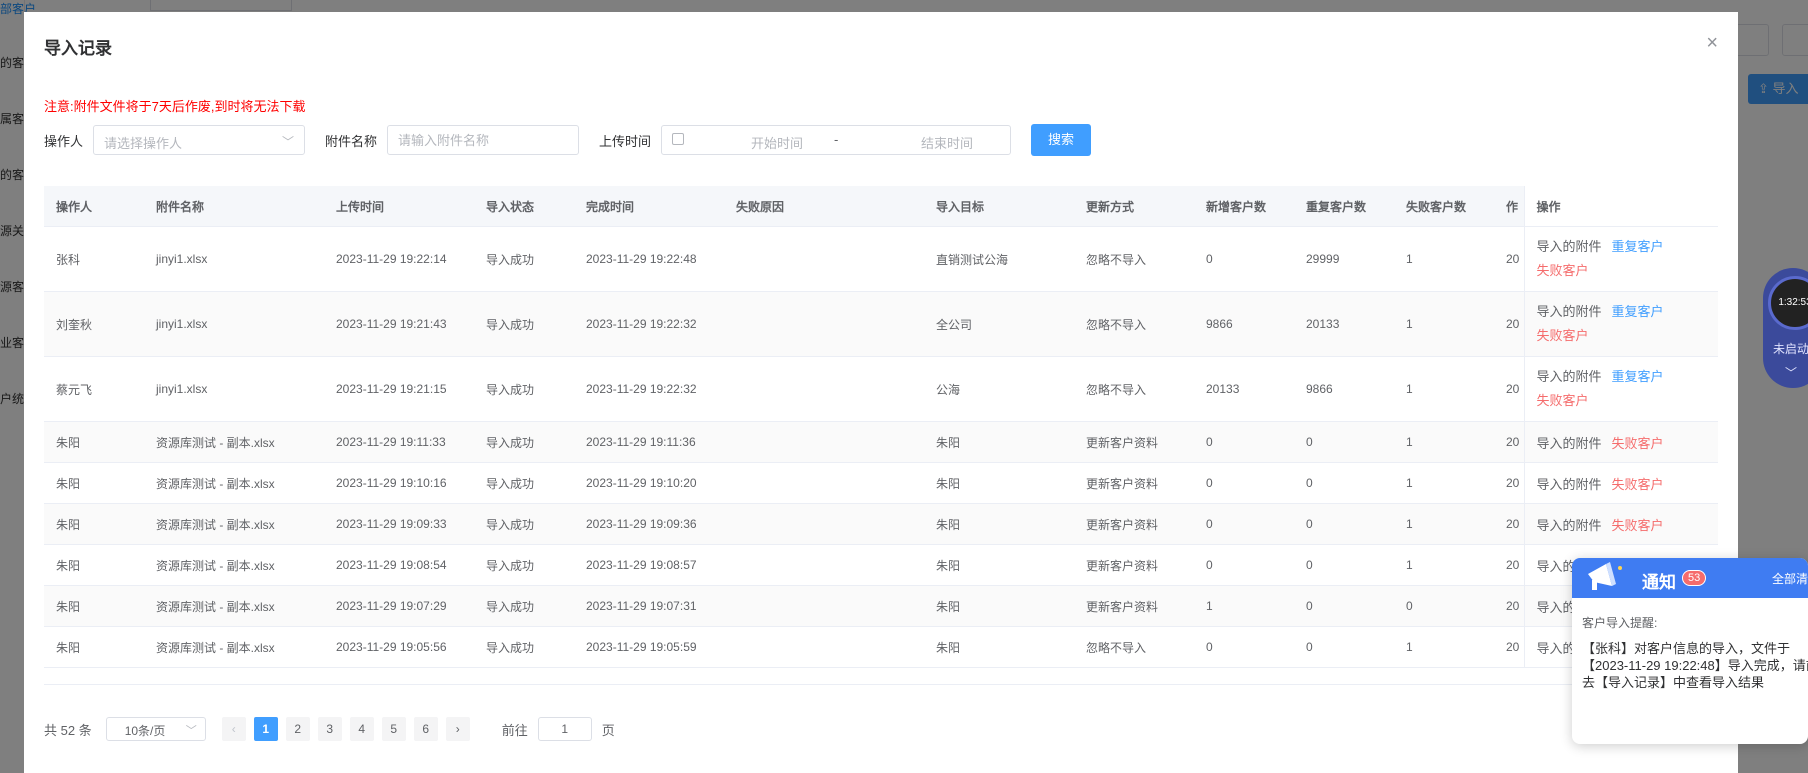 Image resolution: width=1808 pixels, height=773 pixels. Describe the element at coordinates (457, 729) in the screenshot. I see `next-page-button: ›` at that location.